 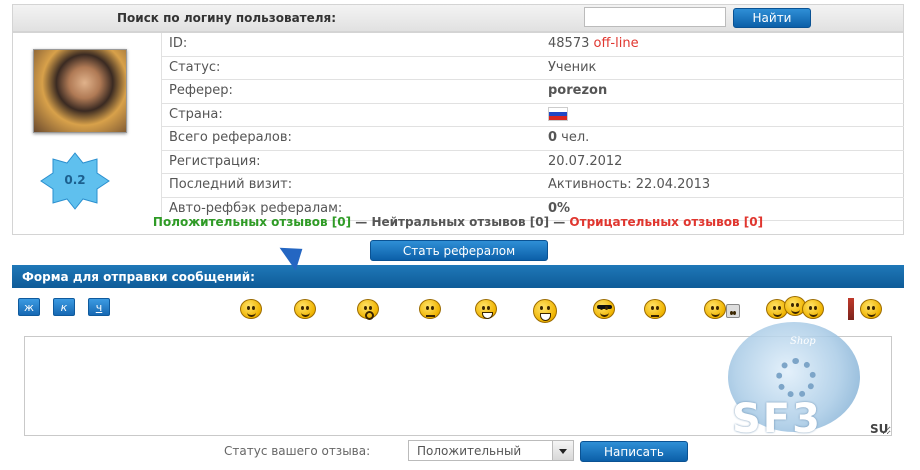 I want to click on russia-flag-icon, so click(x=558, y=114).